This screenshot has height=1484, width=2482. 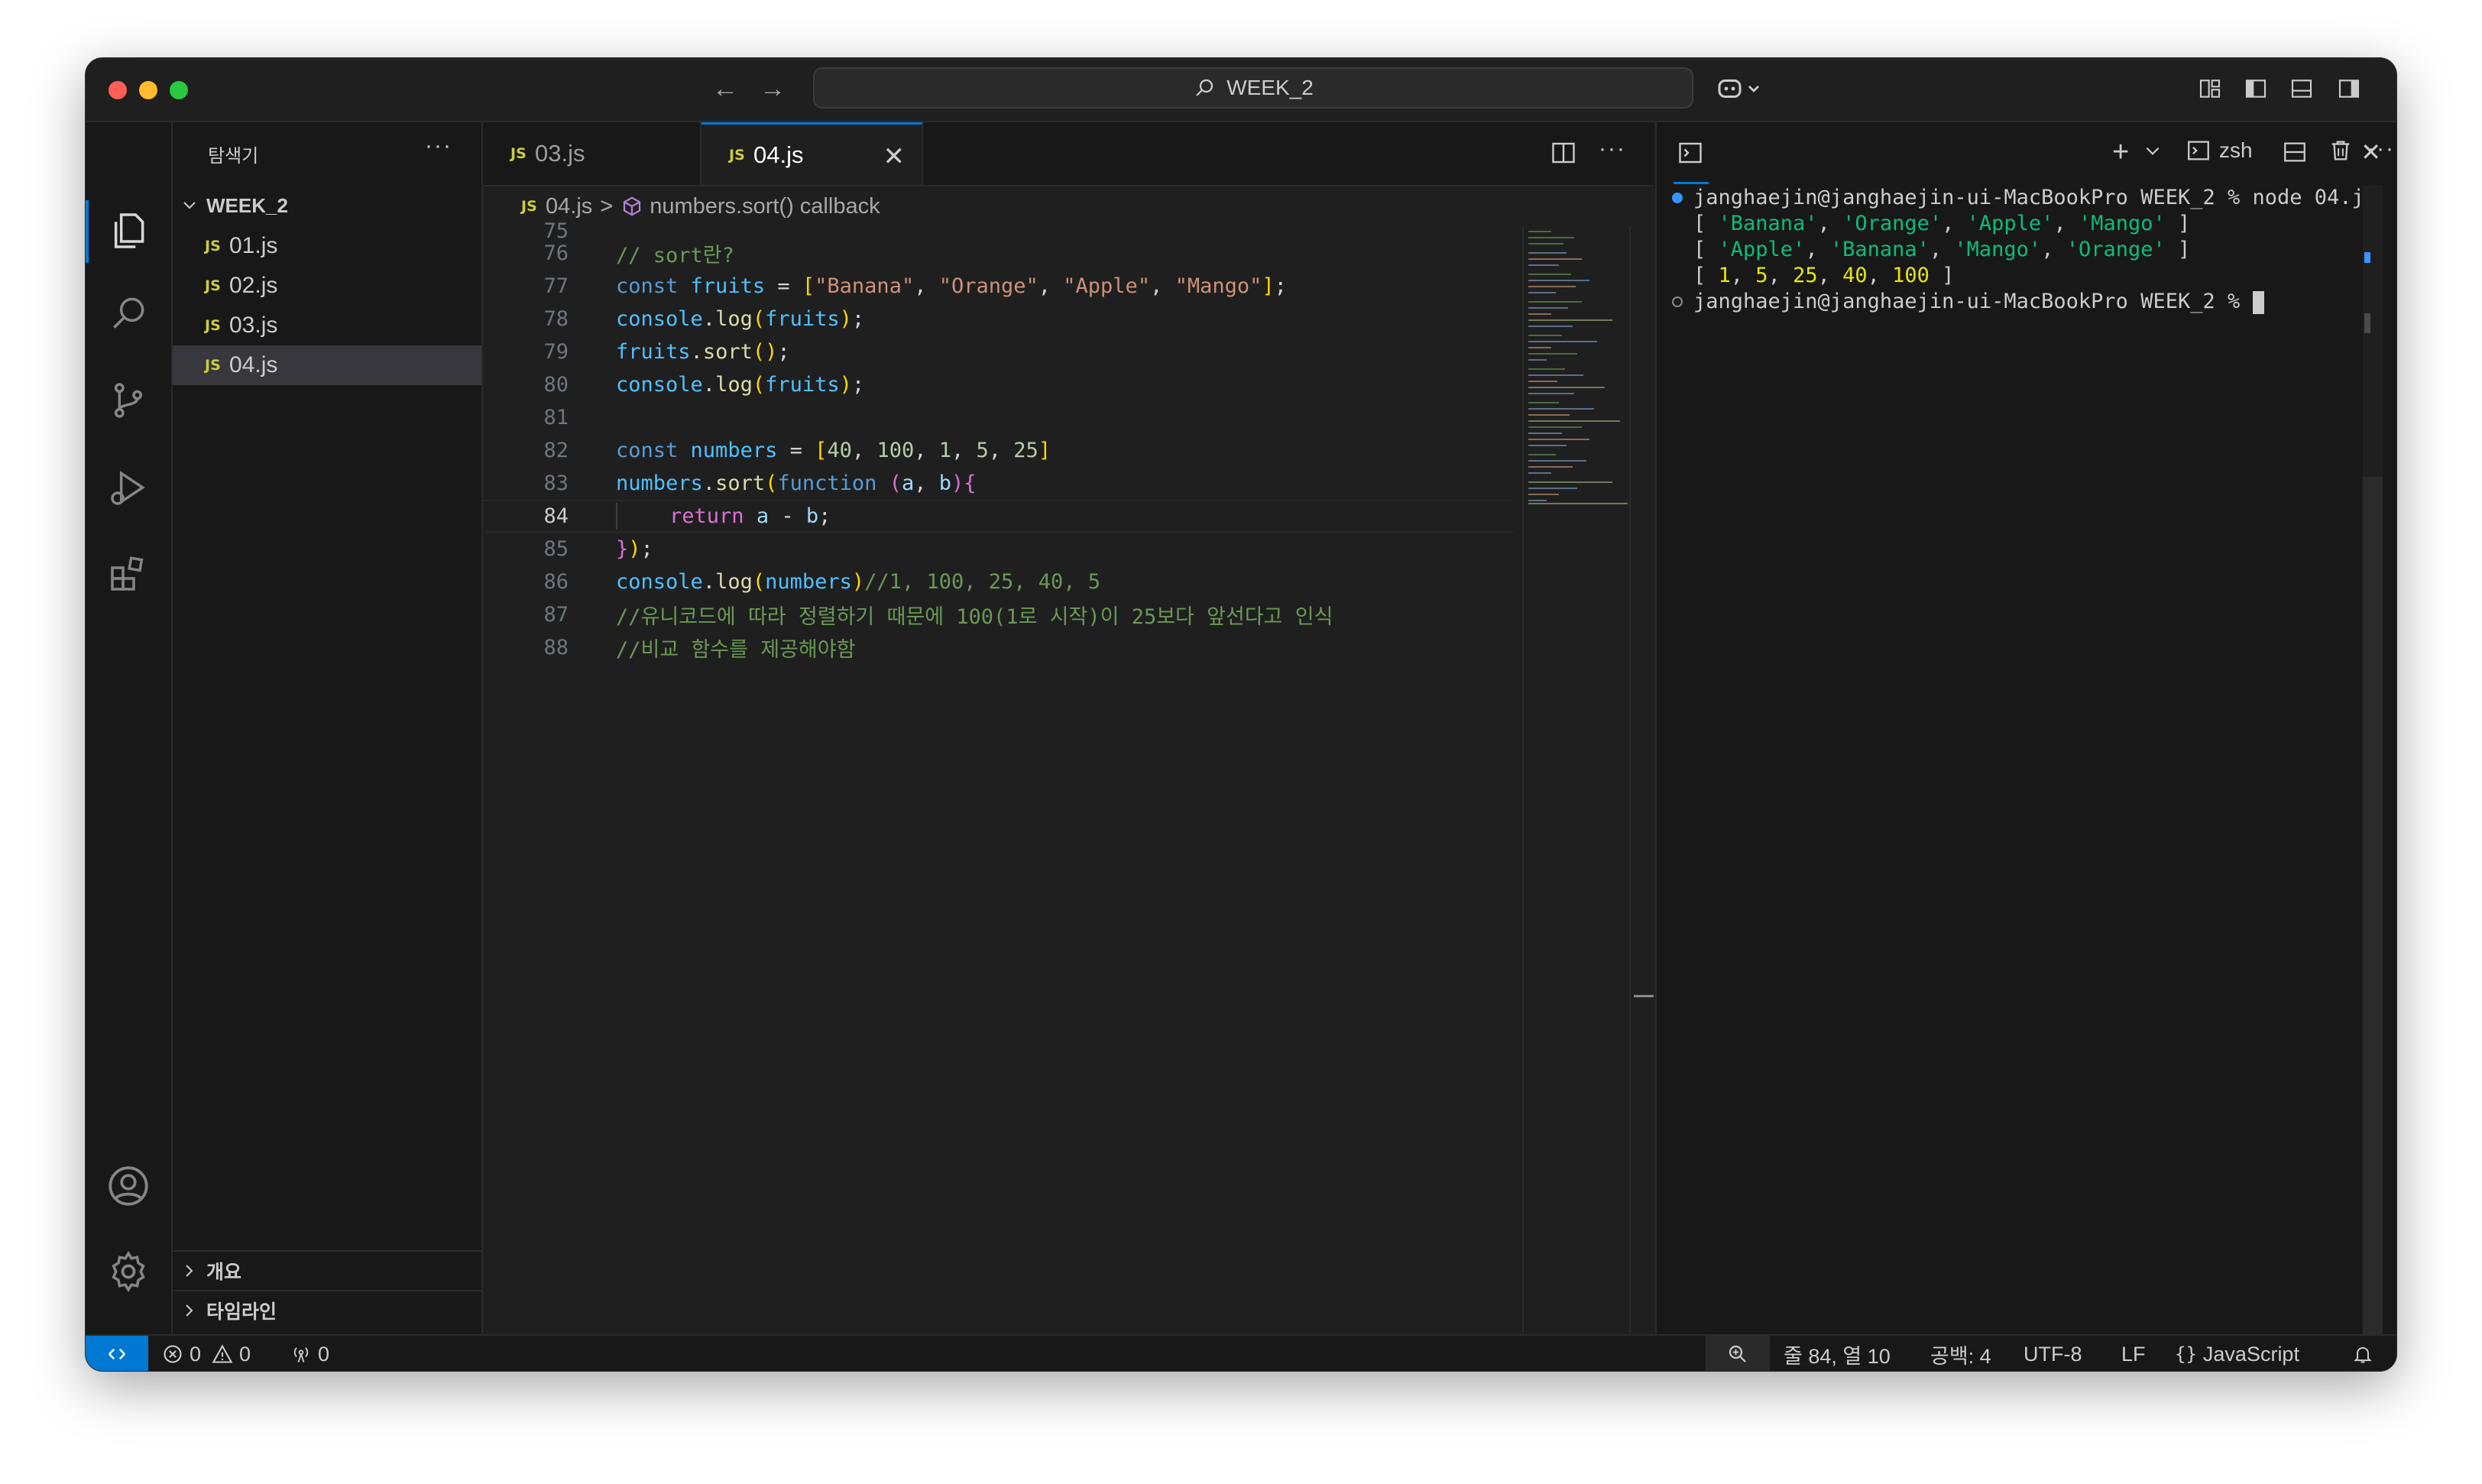 What do you see at coordinates (998, 517) in the screenshot?
I see `code-line-current: 84 return a - b;` at bounding box center [998, 517].